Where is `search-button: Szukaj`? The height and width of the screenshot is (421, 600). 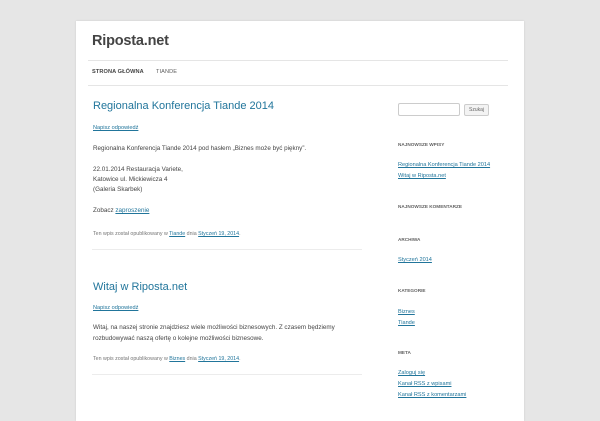
search-button: Szukaj is located at coordinates (476, 110).